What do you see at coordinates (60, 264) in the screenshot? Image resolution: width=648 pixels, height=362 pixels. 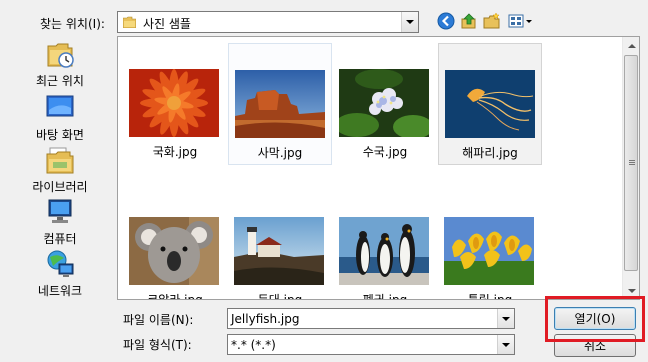 I see `network-icon` at bounding box center [60, 264].